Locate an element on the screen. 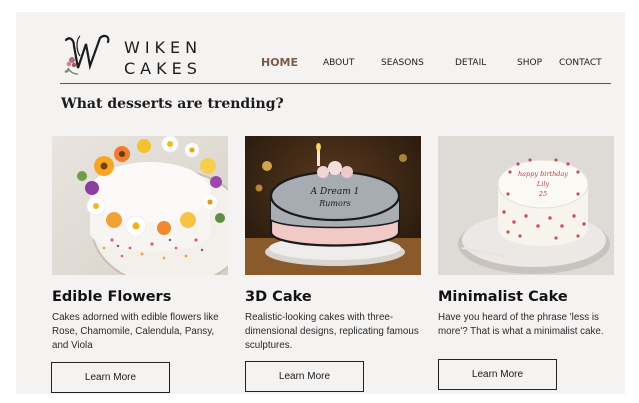 The height and width of the screenshot is (403, 639). nav-shop: SHOP is located at coordinates (529, 63).